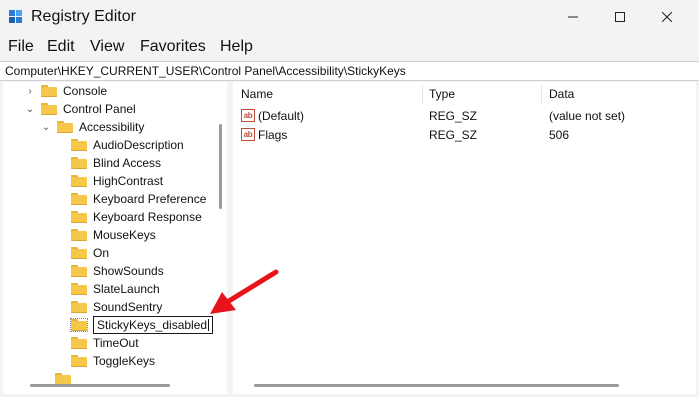 This screenshot has width=699, height=397. What do you see at coordinates (127, 163) in the screenshot?
I see `tree-item-label: Blind Access` at bounding box center [127, 163].